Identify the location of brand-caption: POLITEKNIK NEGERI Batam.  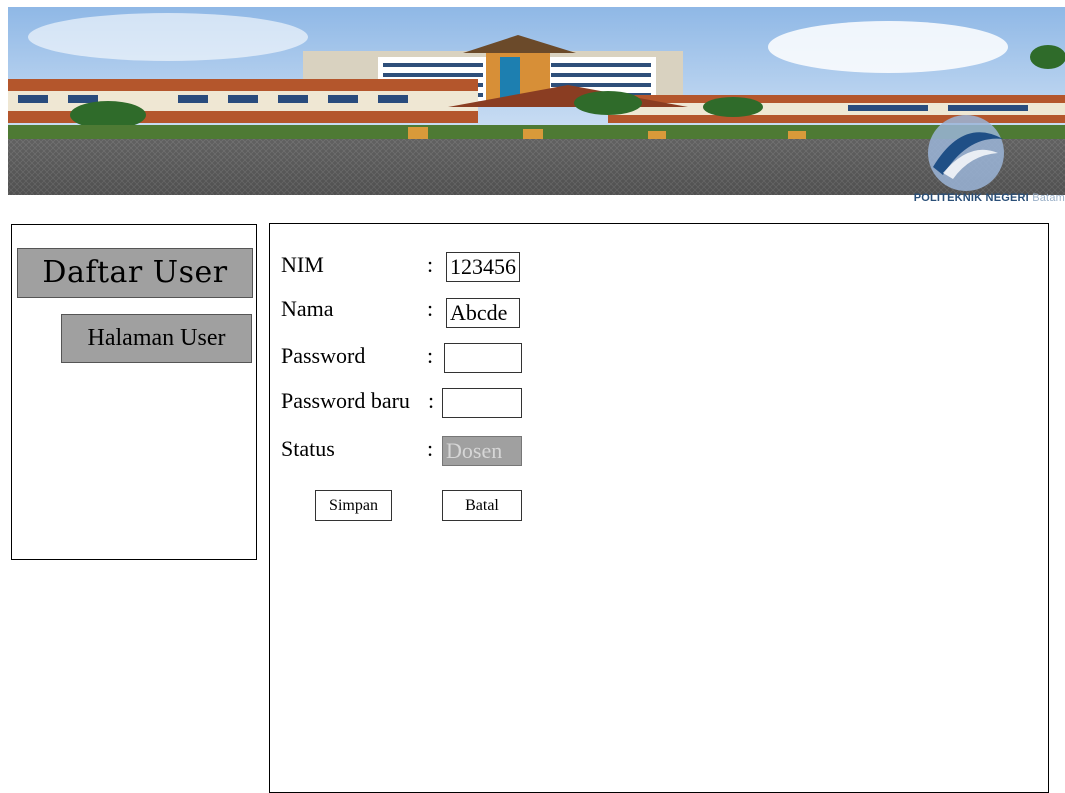
(989, 198).